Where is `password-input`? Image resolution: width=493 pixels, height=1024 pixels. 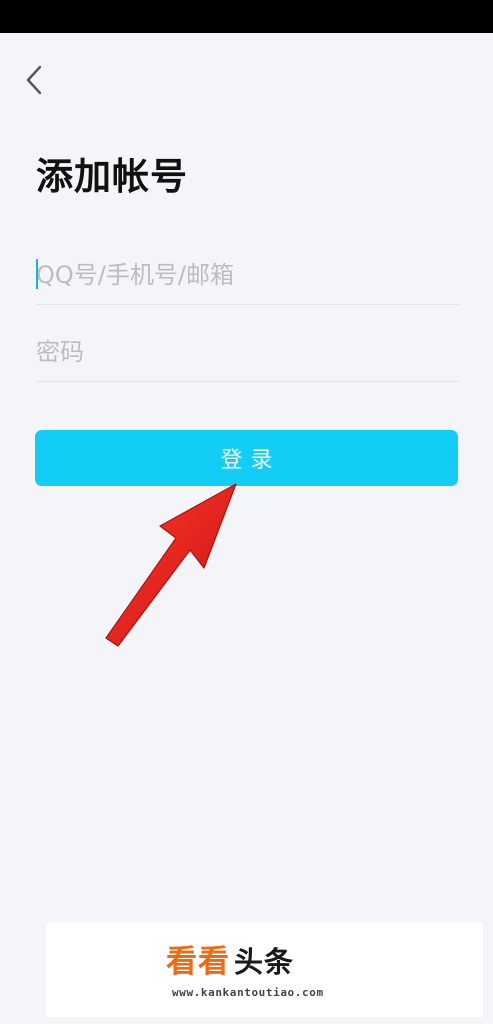 password-input is located at coordinates (247, 352).